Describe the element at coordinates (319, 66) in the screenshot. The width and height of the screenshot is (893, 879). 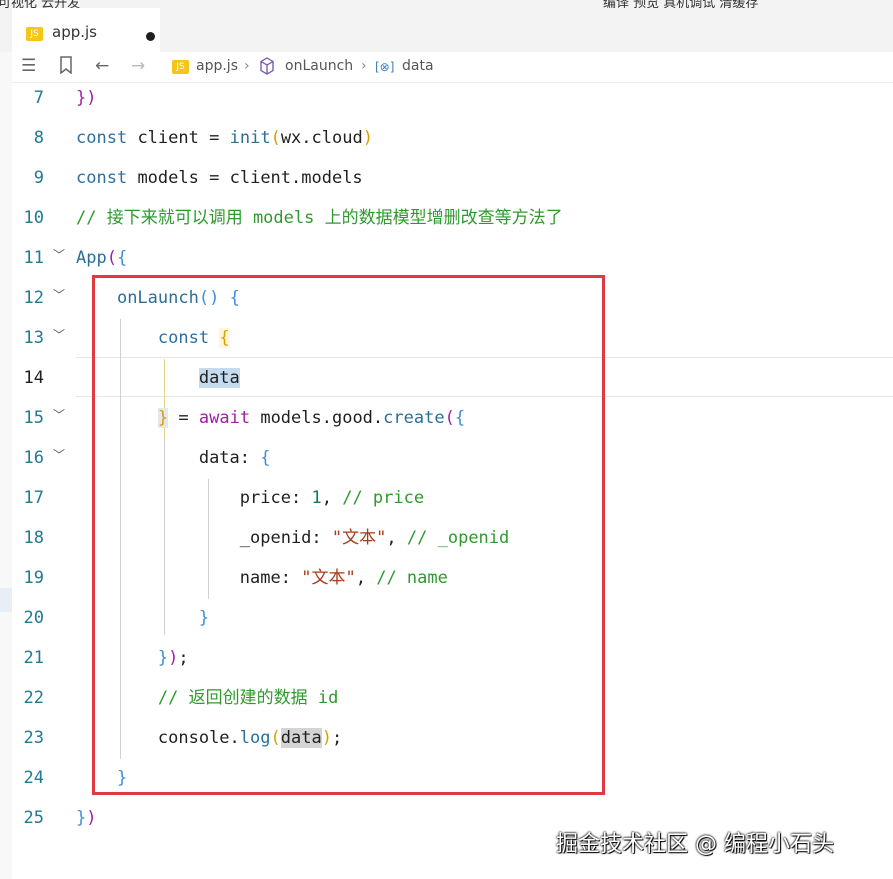
I see `breadcrumb-method: onLaunch` at that location.